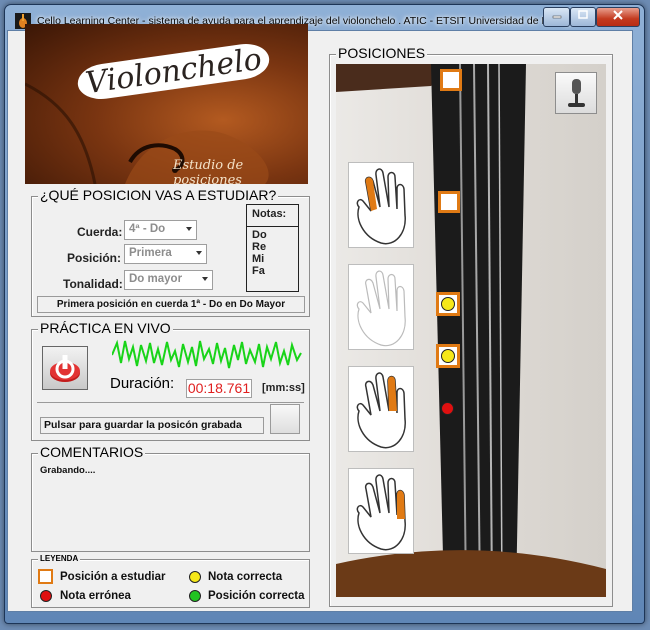 This screenshot has width=650, height=630. What do you see at coordinates (256, 596) in the screenshot?
I see `legend-correct-position: Posición correcta` at bounding box center [256, 596].